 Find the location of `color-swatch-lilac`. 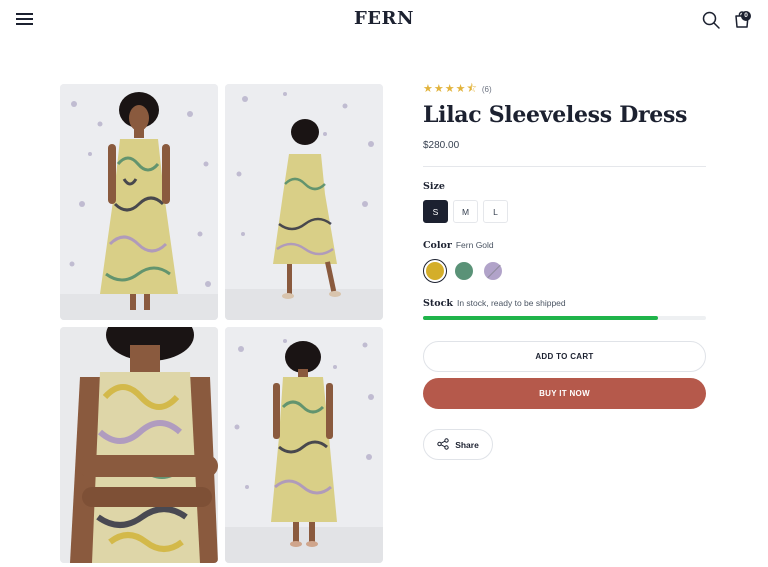

color-swatch-lilac is located at coordinates (493, 271).